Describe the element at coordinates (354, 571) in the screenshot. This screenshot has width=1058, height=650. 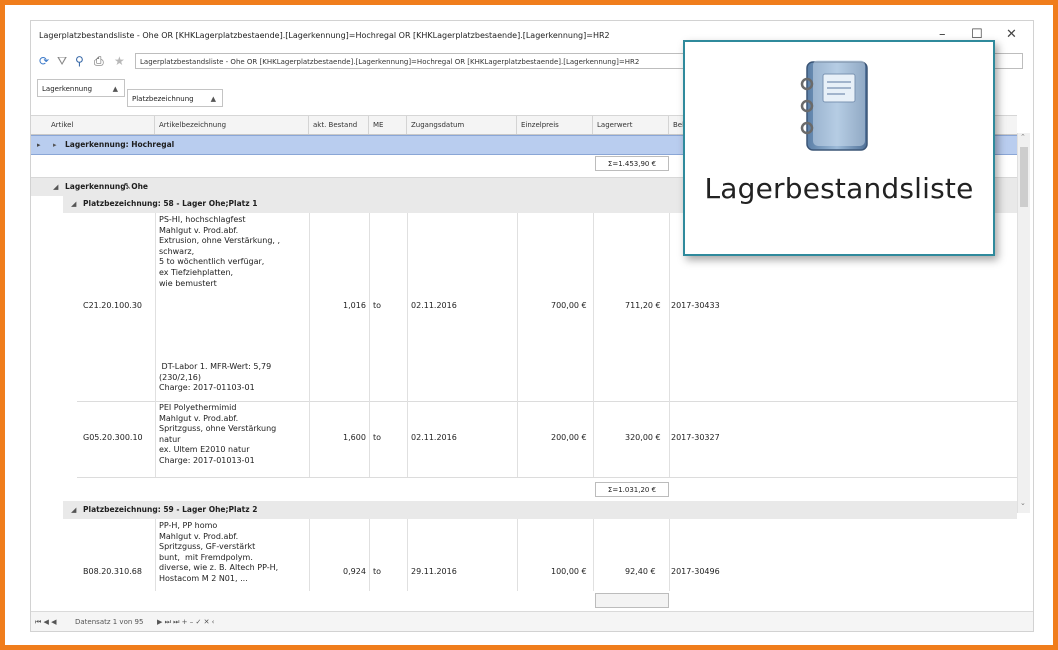
I see `cell-bestand: 0,924` at that location.